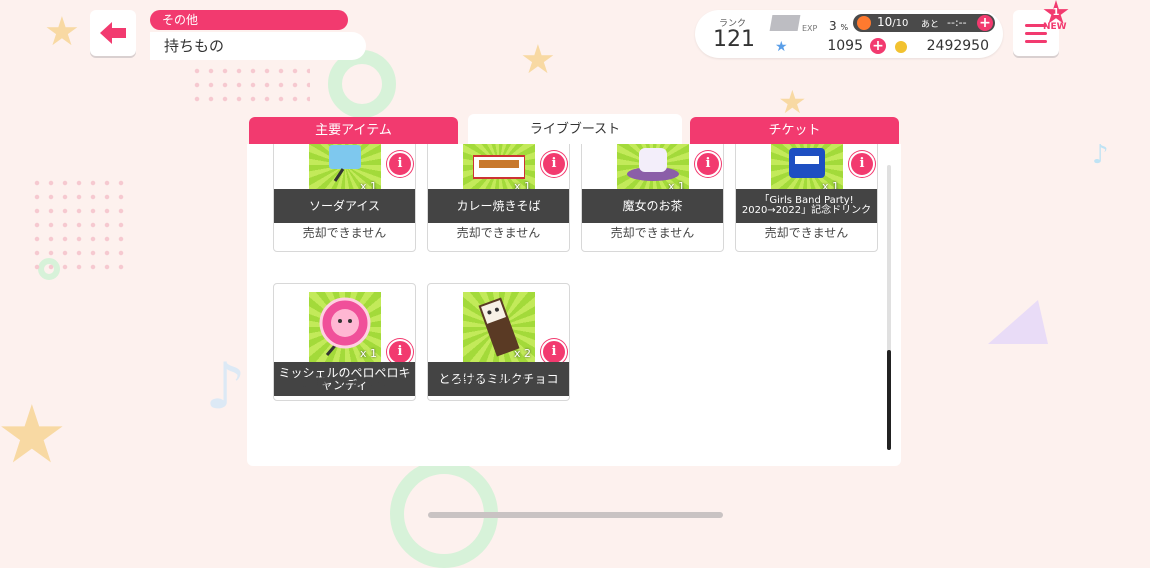 The height and width of the screenshot is (568, 1150). What do you see at coordinates (249, 20) in the screenshot?
I see `category-label: その他` at bounding box center [249, 20].